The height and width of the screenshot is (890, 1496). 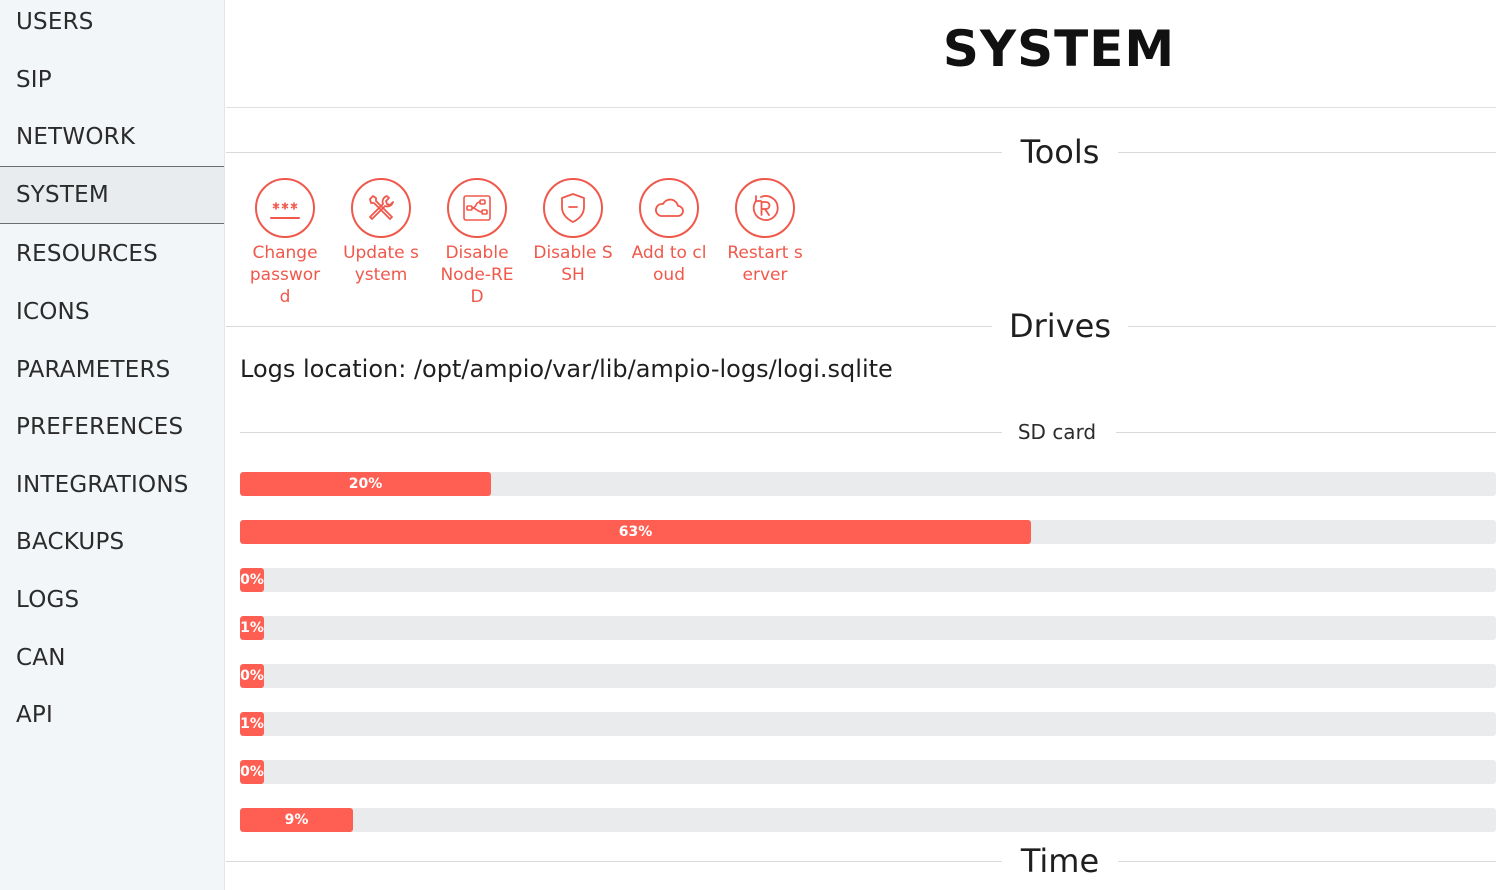 What do you see at coordinates (112, 370) in the screenshot?
I see `sidebar-item-parameters: PARAMETERS` at bounding box center [112, 370].